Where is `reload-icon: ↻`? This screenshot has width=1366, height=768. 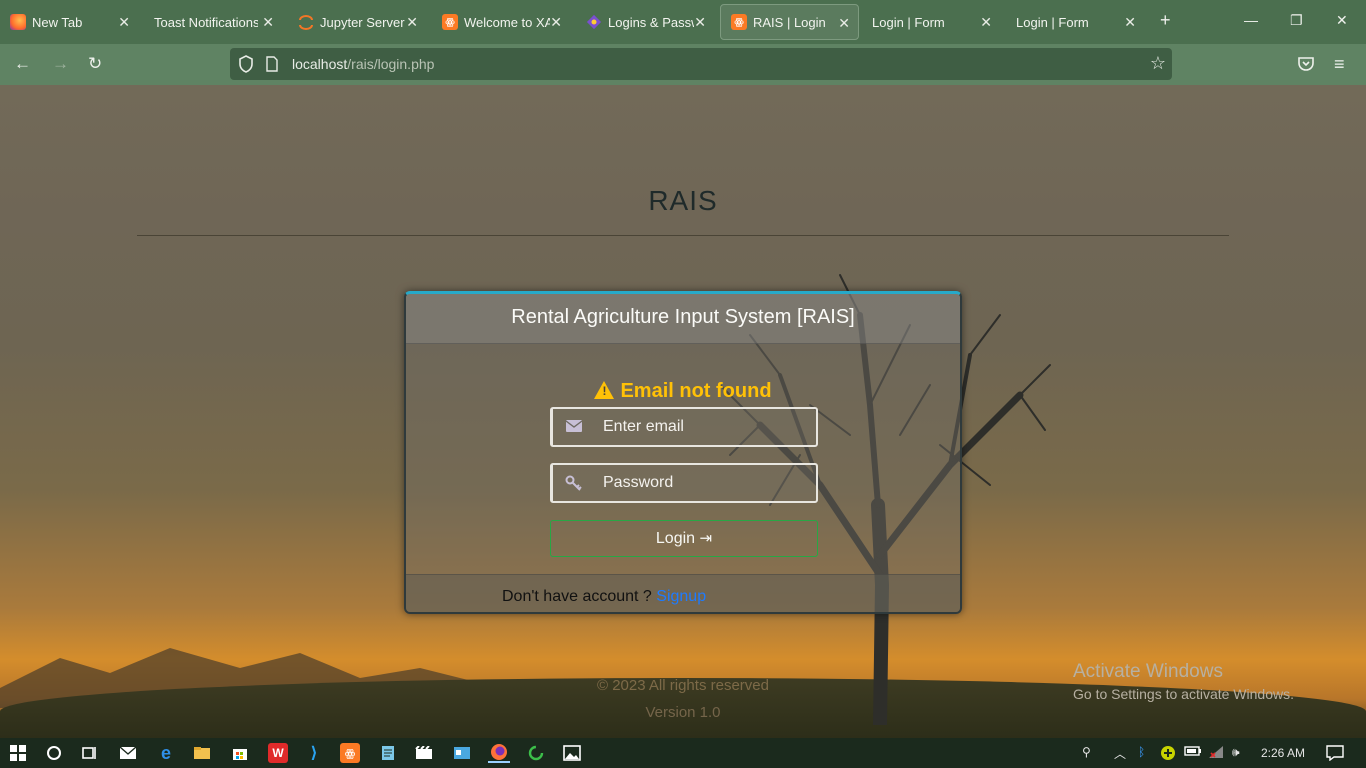
reload-icon: ↻ is located at coordinates (95, 64).